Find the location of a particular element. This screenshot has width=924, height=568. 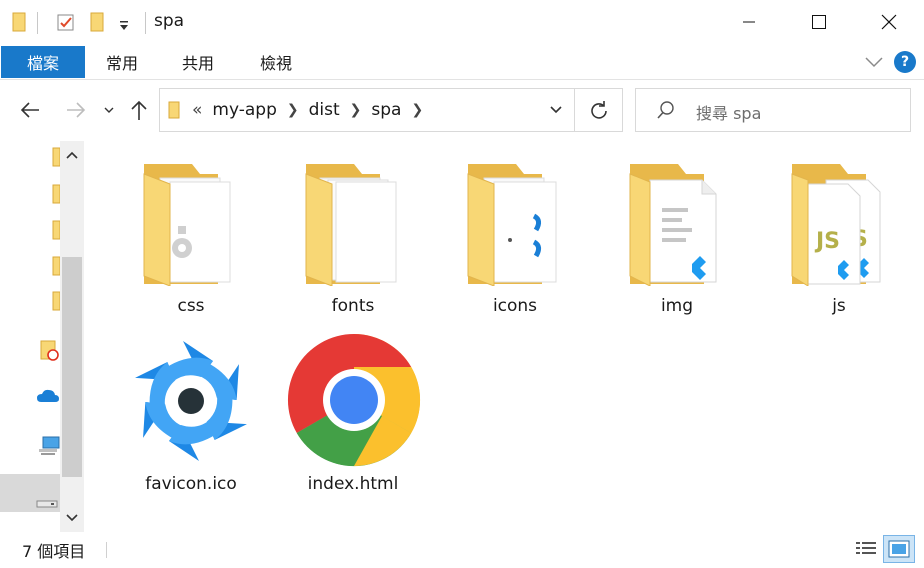

scroll-thumb is located at coordinates (72, 367).